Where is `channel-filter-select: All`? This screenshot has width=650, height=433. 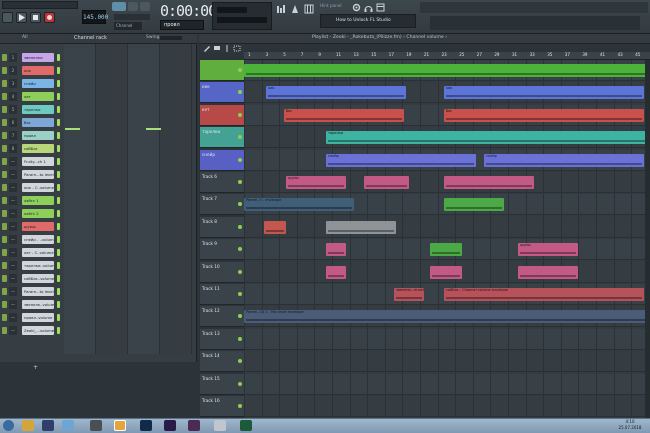
channel-filter-select: All is located at coordinates (25, 37).